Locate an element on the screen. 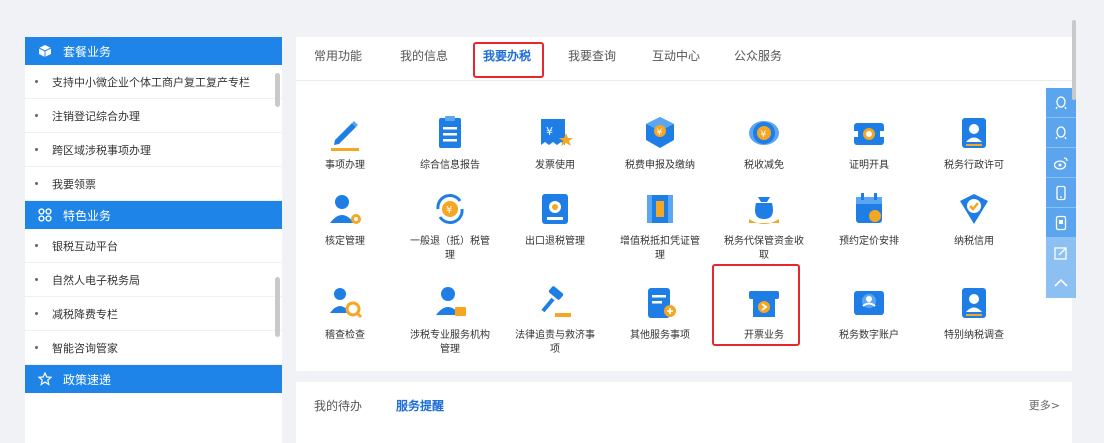 The image size is (1104, 443). service-item: 特别纳税调查 is located at coordinates (974, 313).